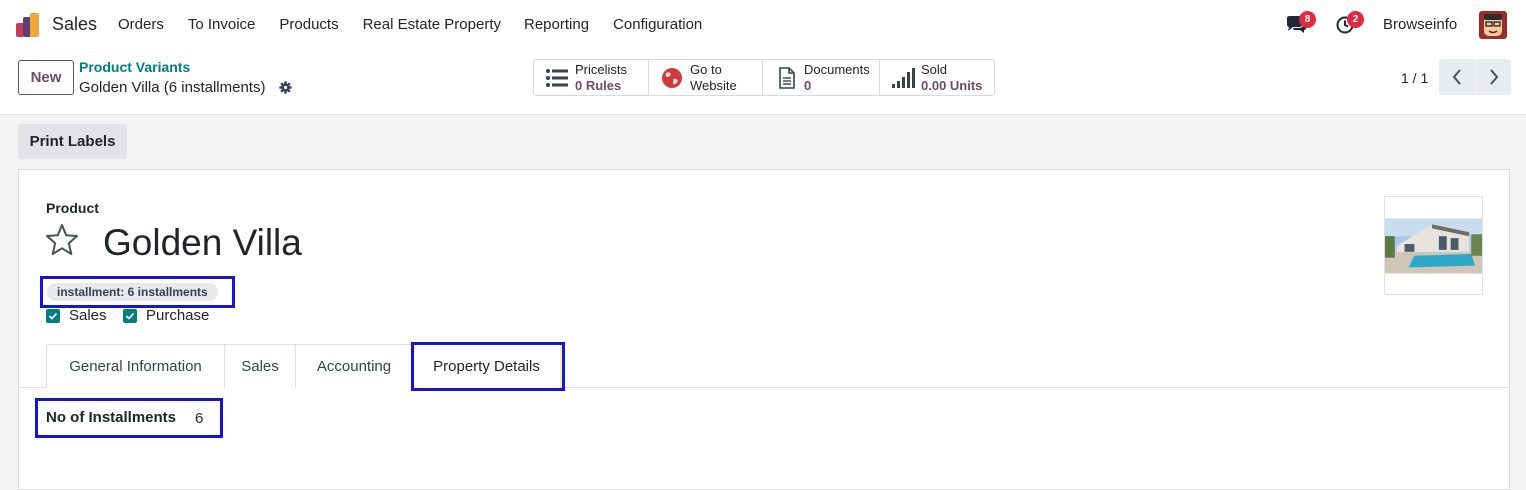 This screenshot has width=1526, height=490. I want to click on menu-products: Products, so click(308, 24).